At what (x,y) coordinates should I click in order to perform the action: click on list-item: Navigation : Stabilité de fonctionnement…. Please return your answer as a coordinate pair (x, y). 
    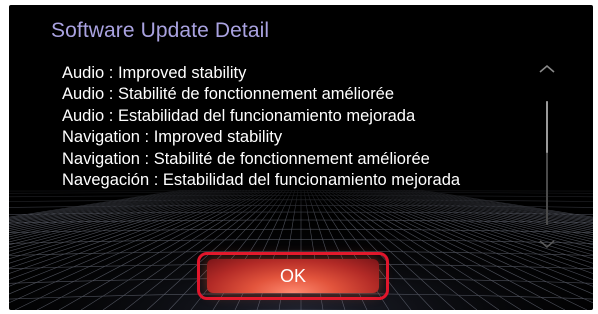
    Looking at the image, I should click on (246, 158).